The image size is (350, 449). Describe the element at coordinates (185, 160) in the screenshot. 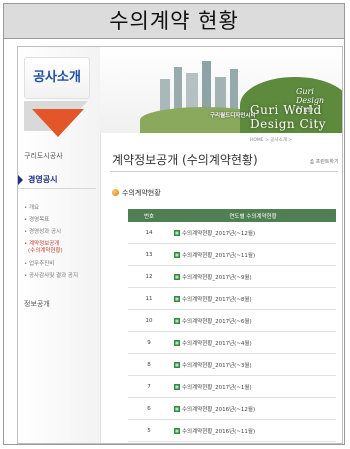

I see `page-title: 계약정보공개 (수의계약현황)` at that location.